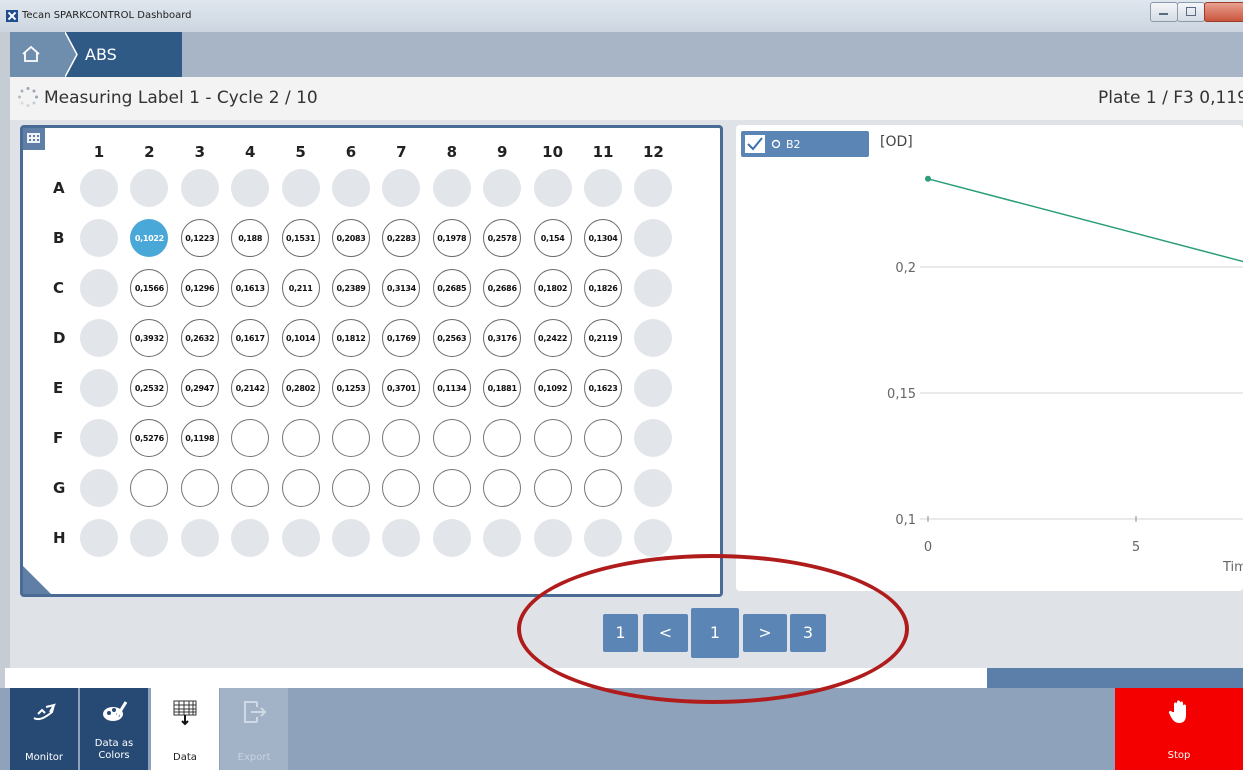 This screenshot has height=770, width=1243. I want to click on well-D3: 0,2632, so click(199, 338).